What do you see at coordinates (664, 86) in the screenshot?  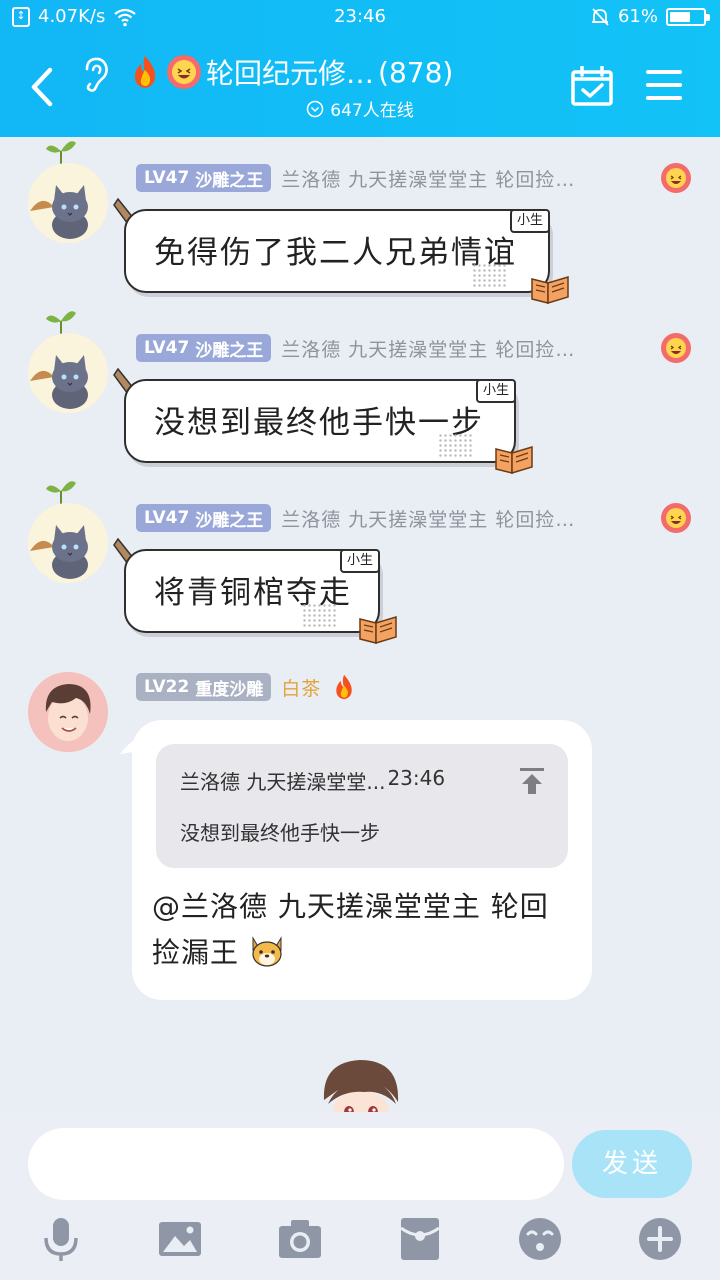 I see `menu-icon` at bounding box center [664, 86].